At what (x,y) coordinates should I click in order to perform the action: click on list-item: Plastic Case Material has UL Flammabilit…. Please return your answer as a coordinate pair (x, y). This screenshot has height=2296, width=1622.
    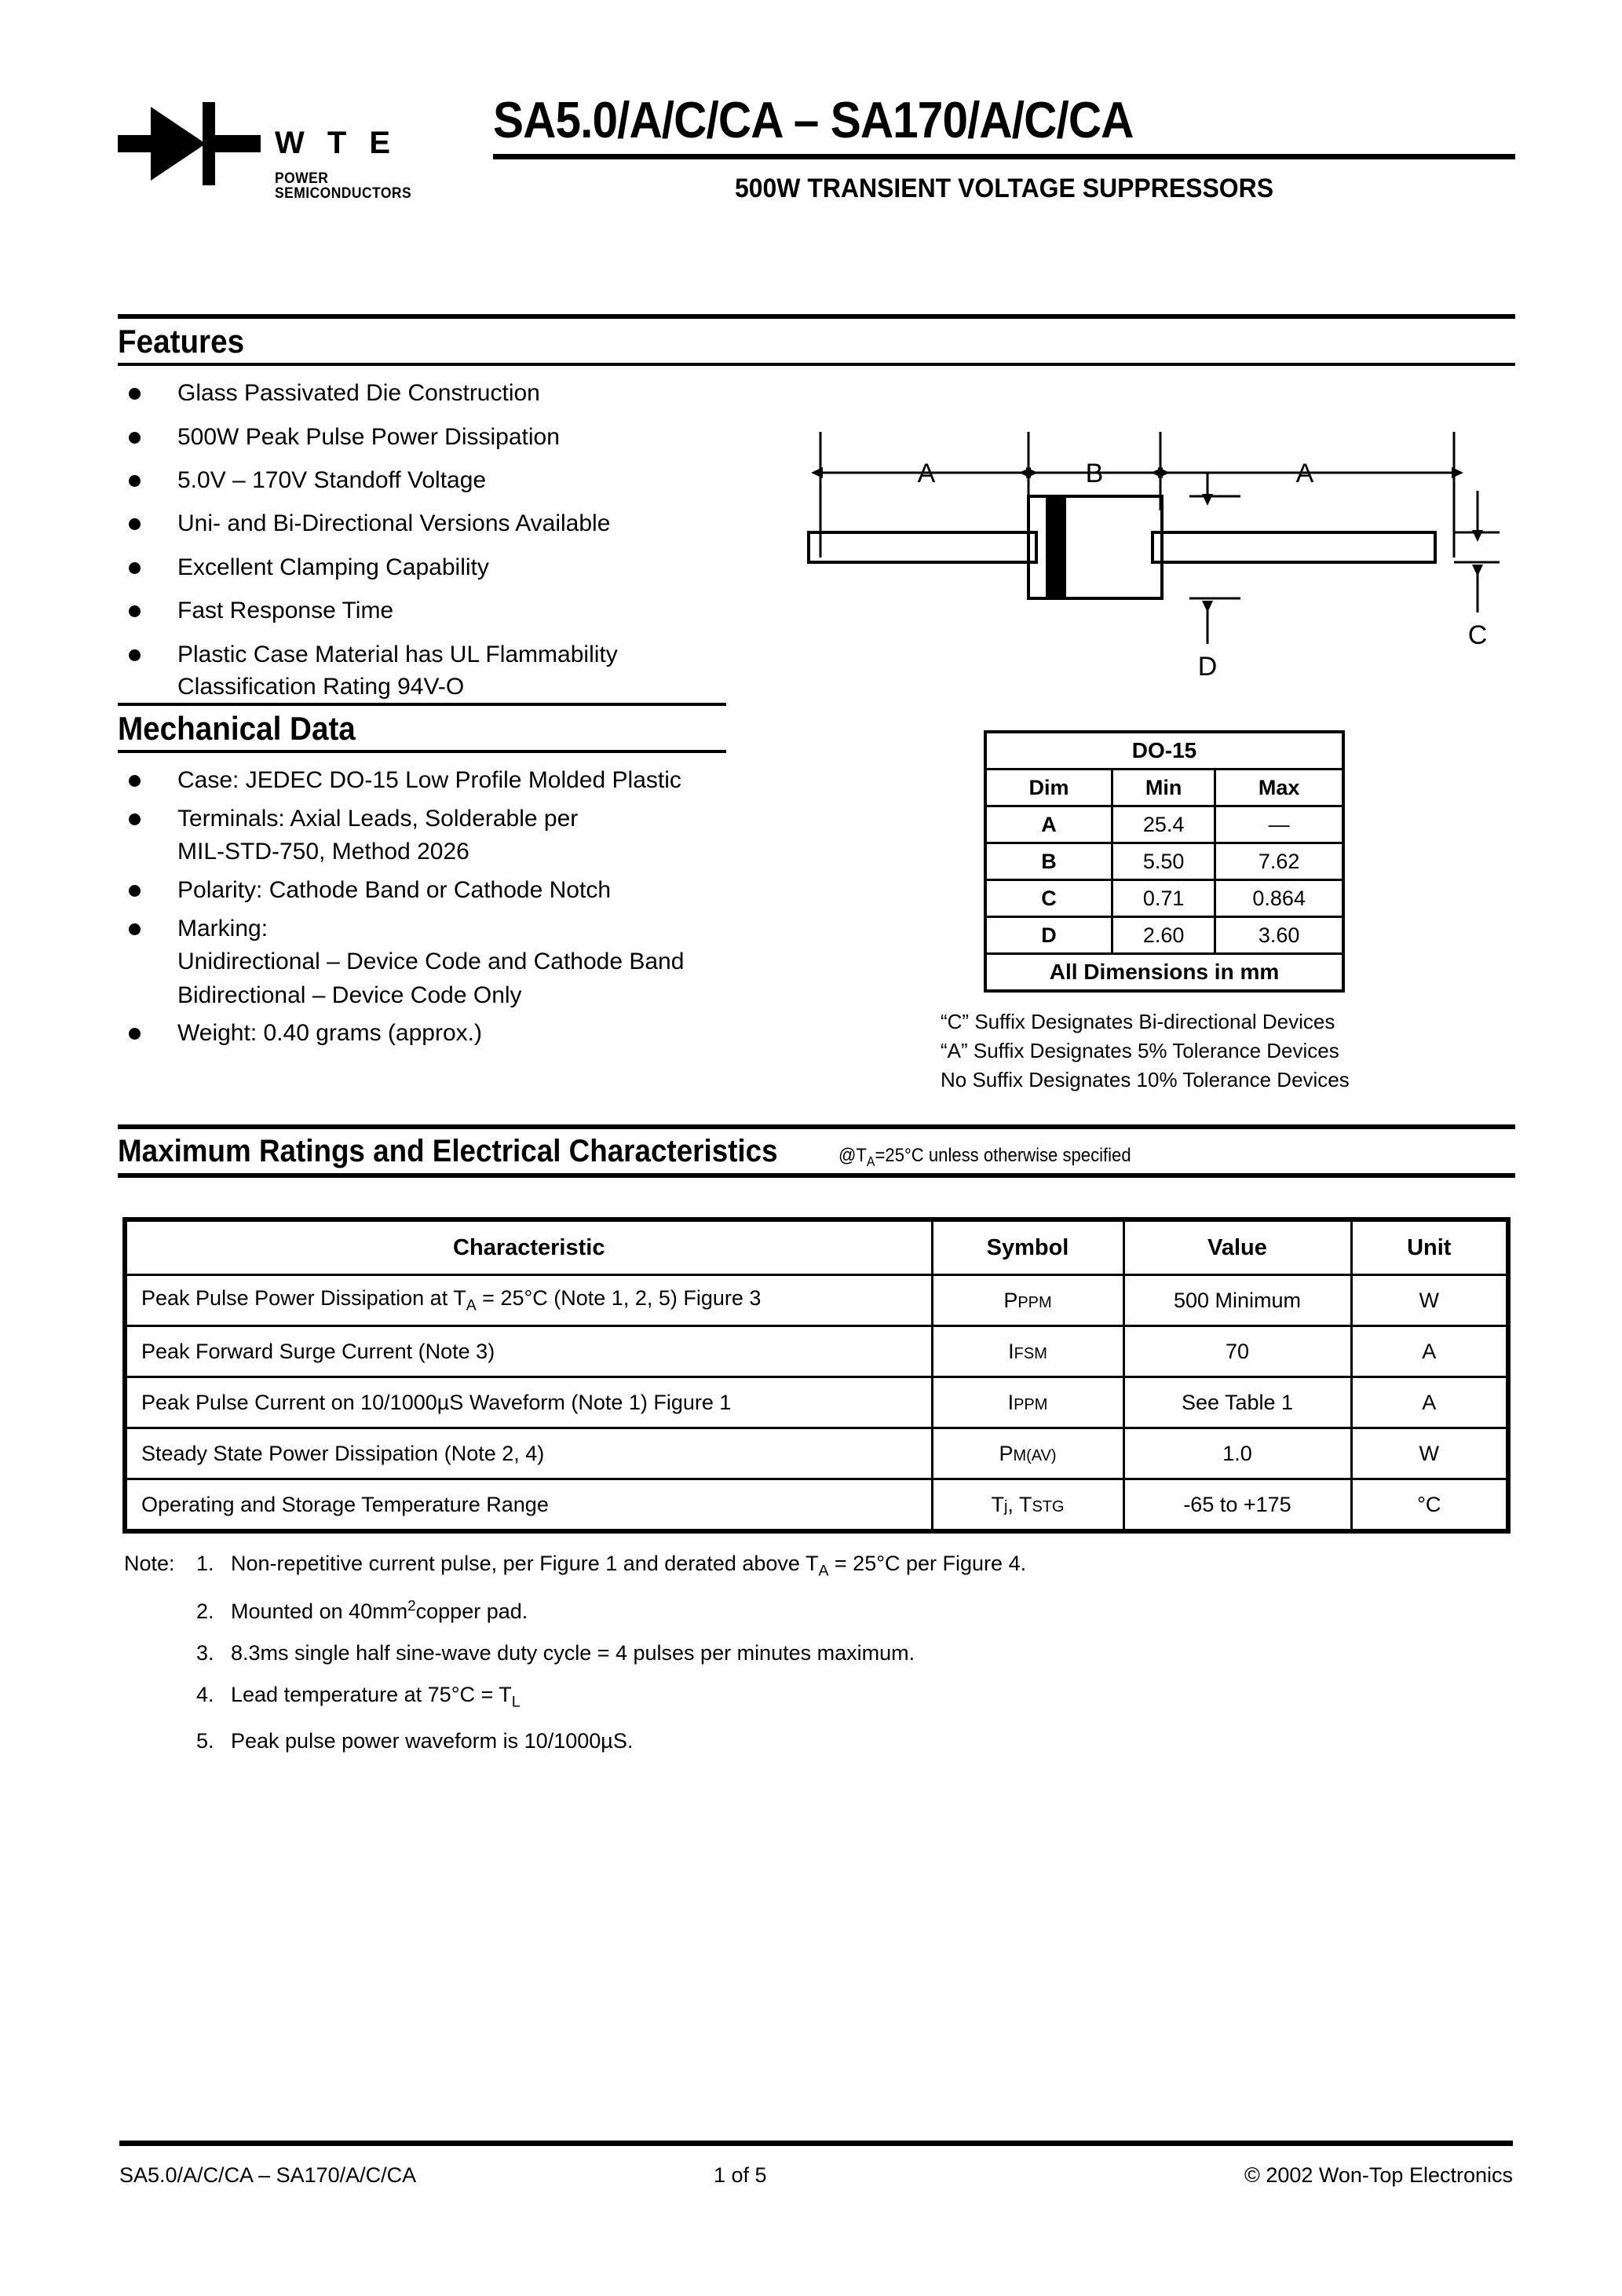
    Looking at the image, I should click on (432, 671).